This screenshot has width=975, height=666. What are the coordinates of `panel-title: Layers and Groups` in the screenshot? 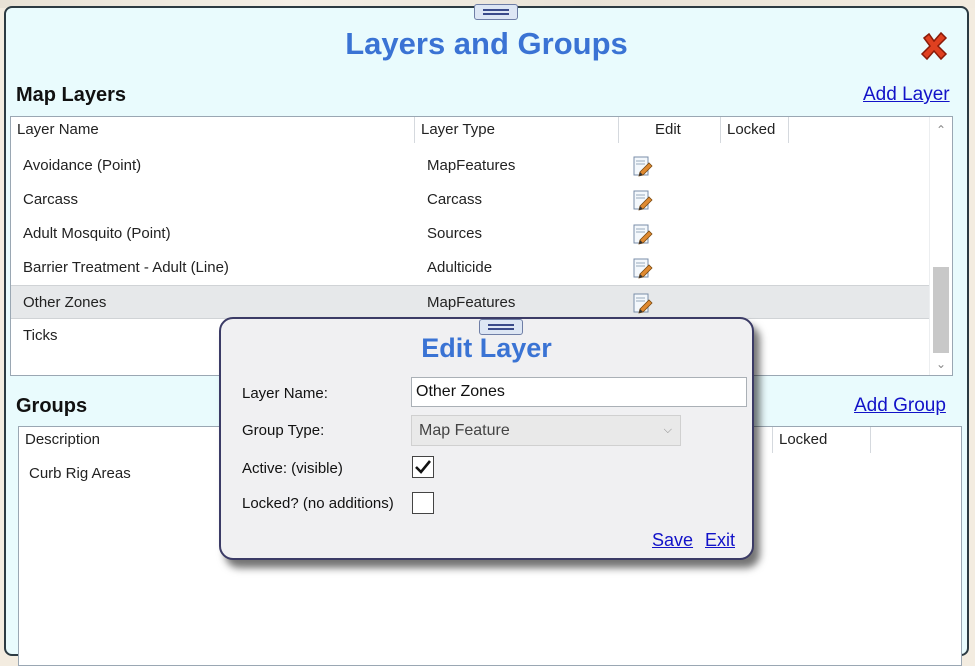 It's located at (486, 43).